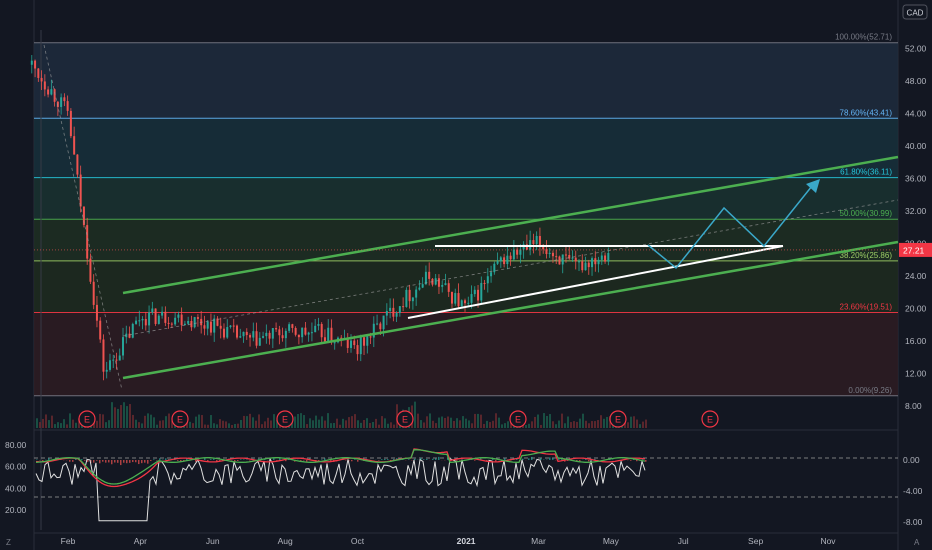  What do you see at coordinates (683, 541) in the screenshot?
I see `time-axis-label: Jul` at bounding box center [683, 541].